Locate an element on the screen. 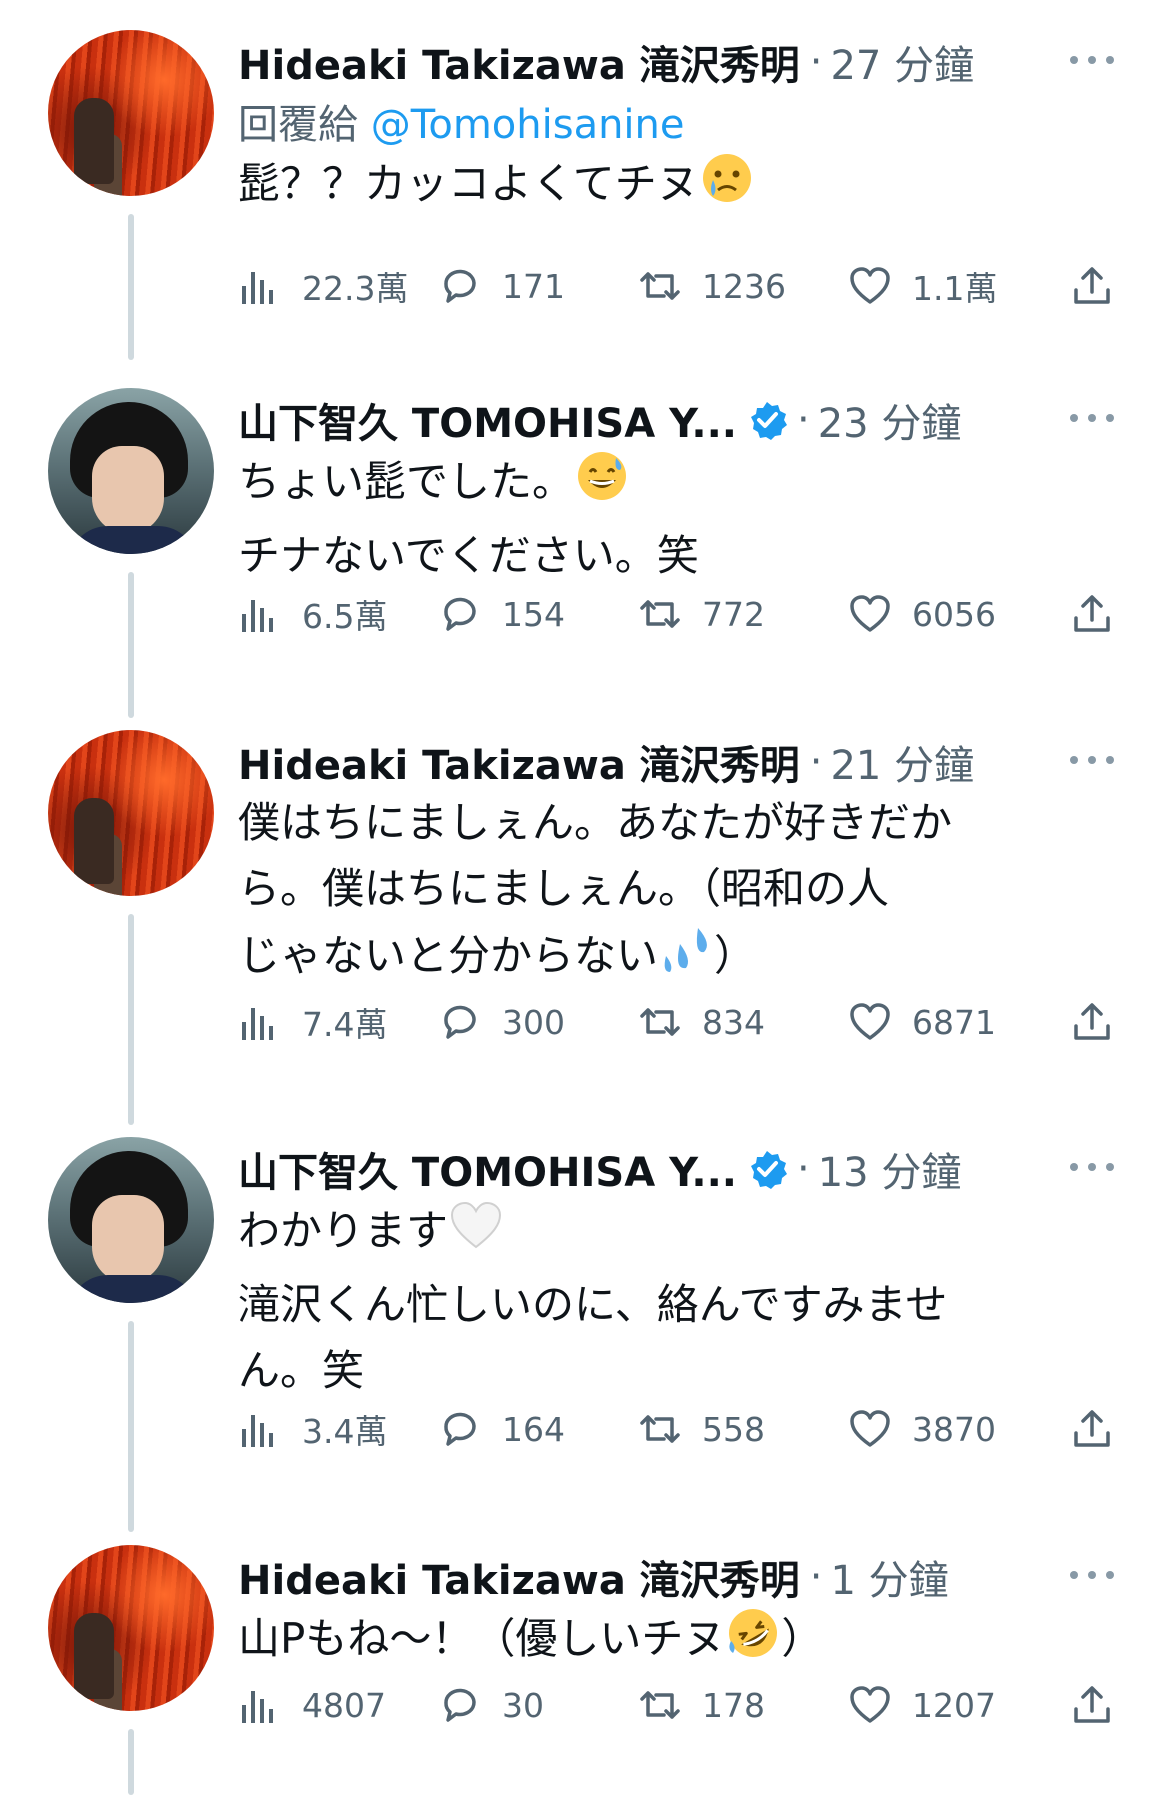 The height and width of the screenshot is (1795, 1170). tweet-header: 山下智久 TOMOHISA Y... · 23 分鐘 is located at coordinates (680, 420).